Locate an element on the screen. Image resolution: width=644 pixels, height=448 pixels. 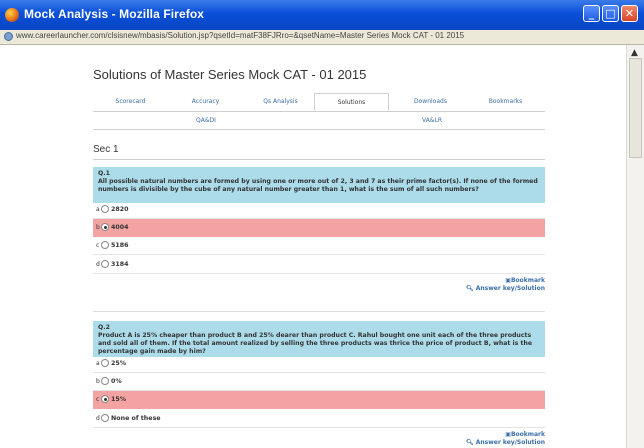
window-titlebar: Mock Analysis - Mozilla Firefox _ □ ✕ is located at coordinates (322, 15).